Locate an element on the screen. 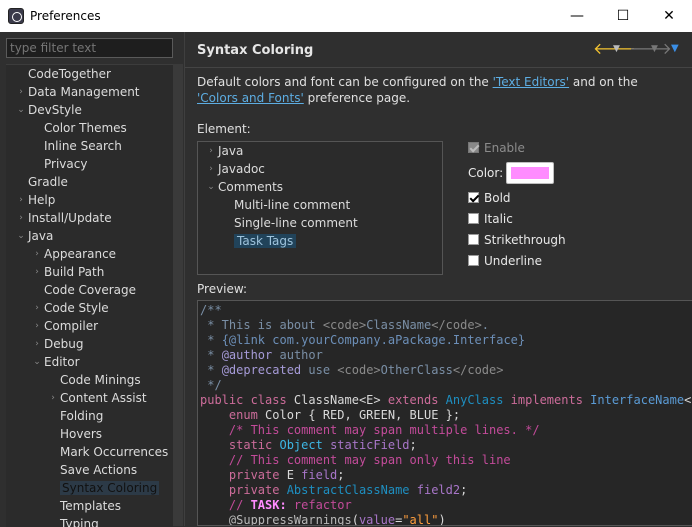 The height and width of the screenshot is (527, 692). minimize-button: — is located at coordinates (577, 16).